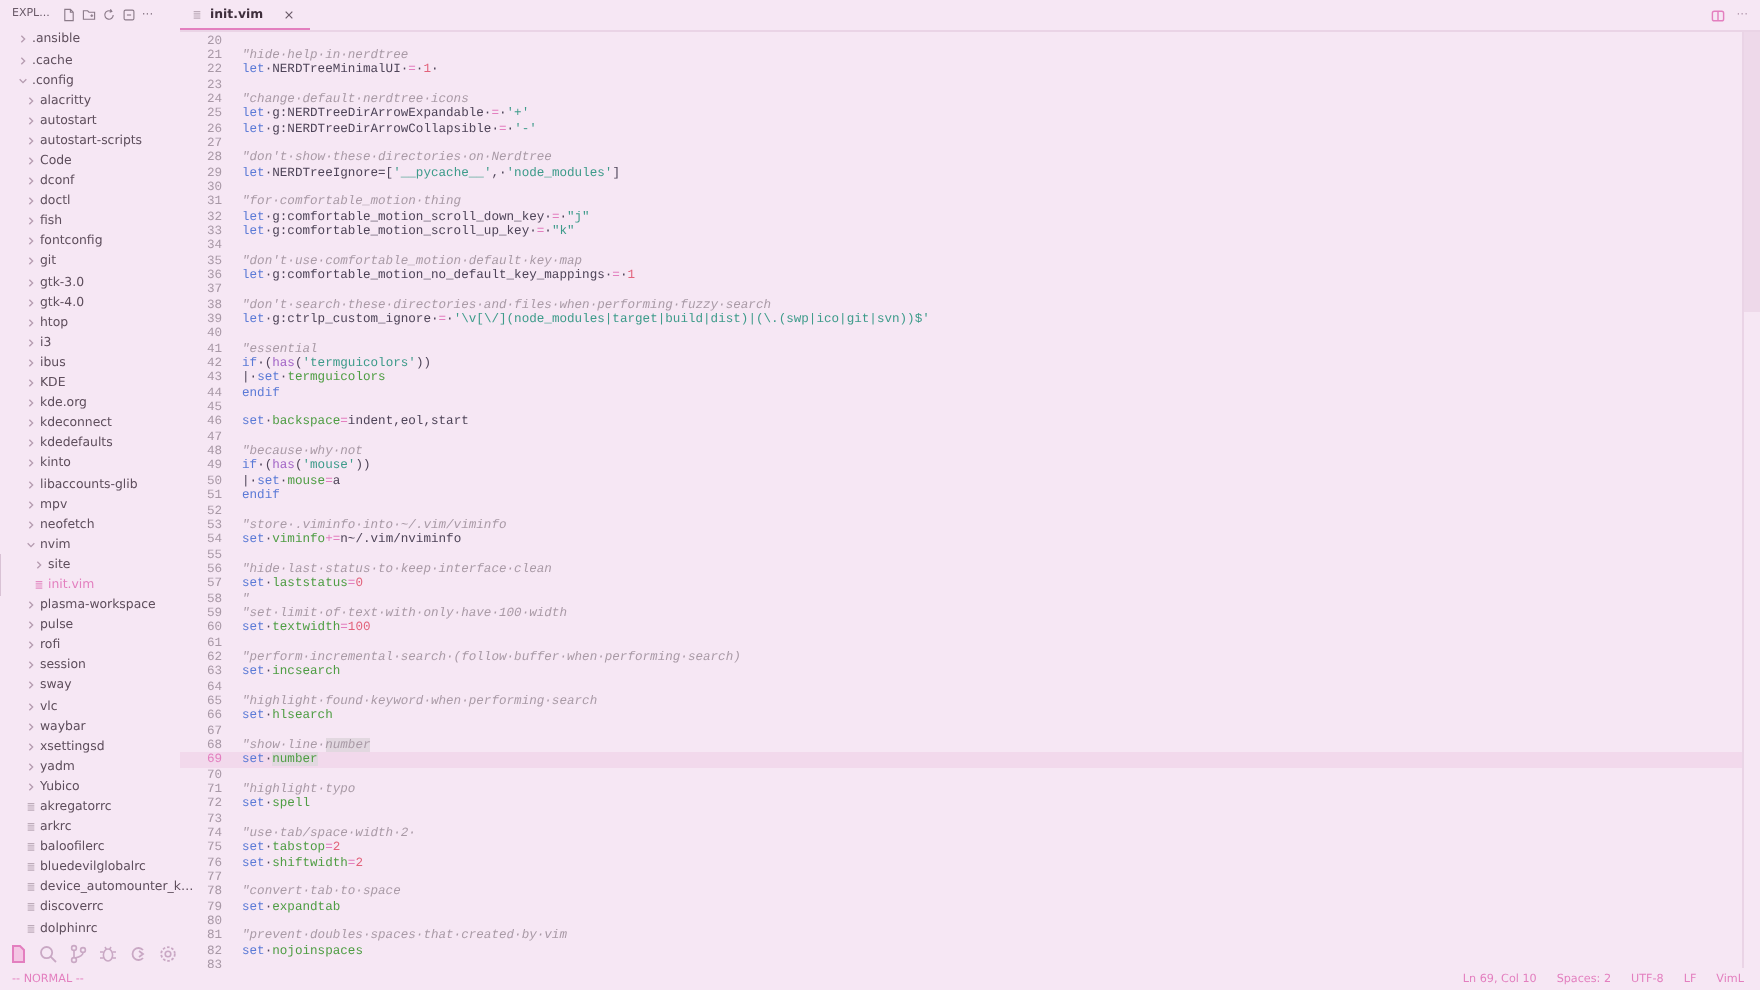 This screenshot has width=1760, height=990. Describe the element at coordinates (168, 953) in the screenshot. I see `settings-icon` at that location.